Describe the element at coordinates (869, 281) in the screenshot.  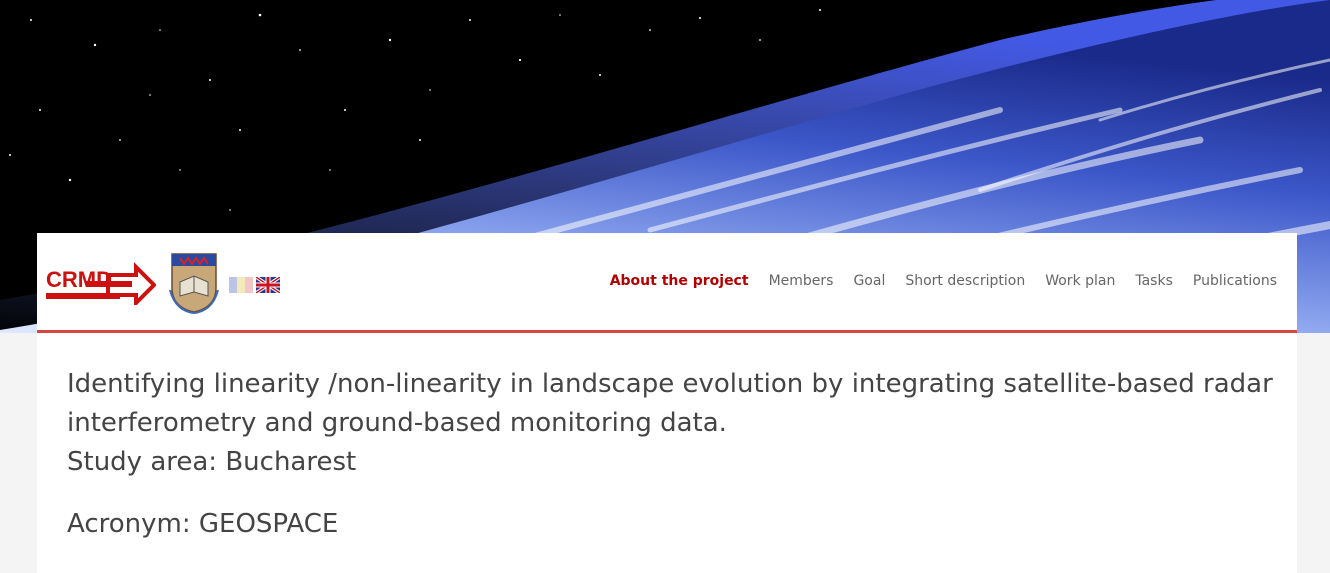
I see `nav-goal: Goal` at that location.